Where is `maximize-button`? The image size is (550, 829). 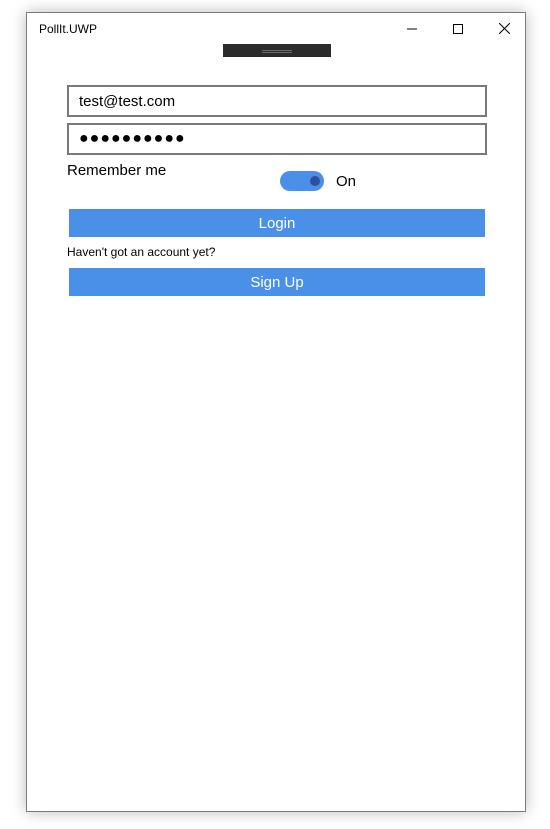 maximize-button is located at coordinates (458, 28).